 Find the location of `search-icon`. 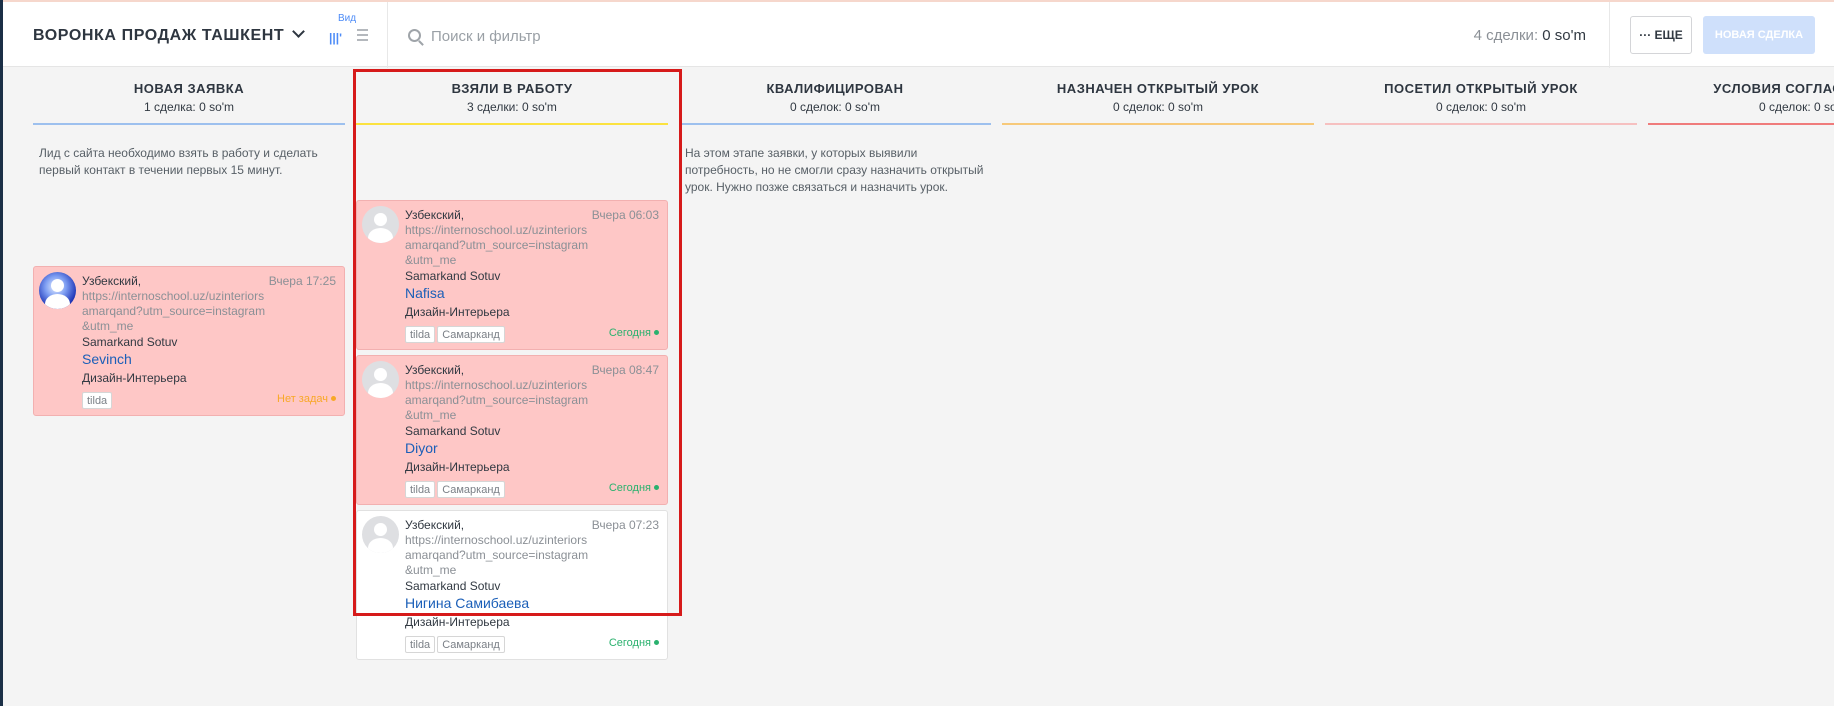

search-icon is located at coordinates (414, 35).